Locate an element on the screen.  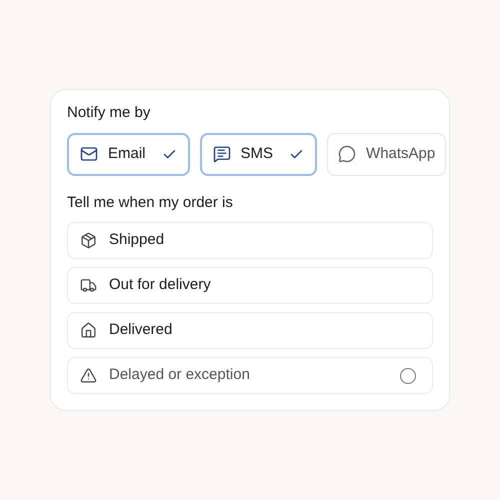
house-icon is located at coordinates (88, 330).